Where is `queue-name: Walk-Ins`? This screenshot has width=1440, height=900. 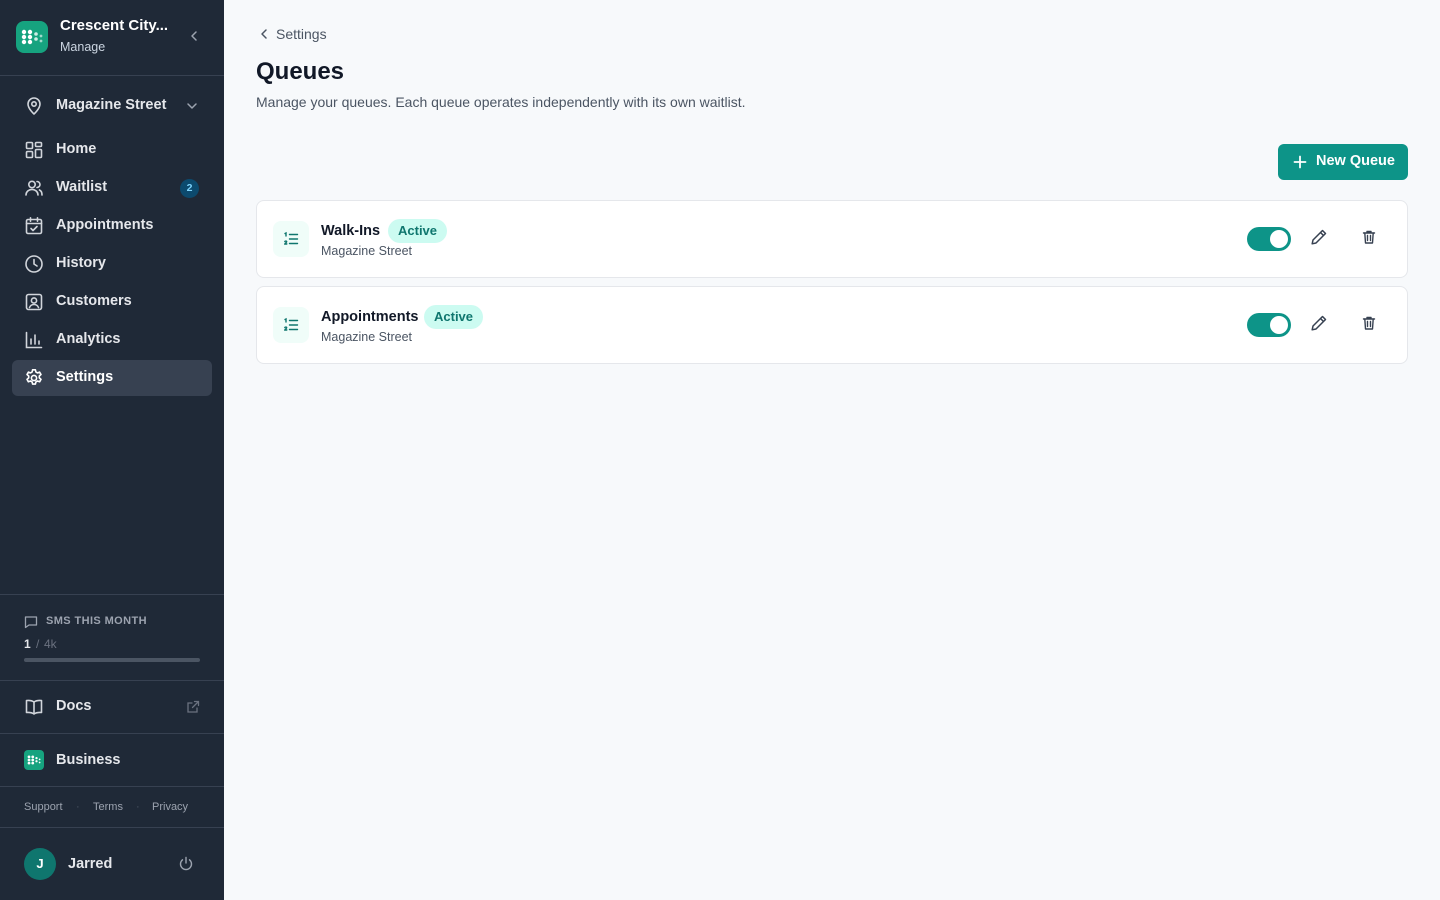 queue-name: Walk-Ins is located at coordinates (351, 231).